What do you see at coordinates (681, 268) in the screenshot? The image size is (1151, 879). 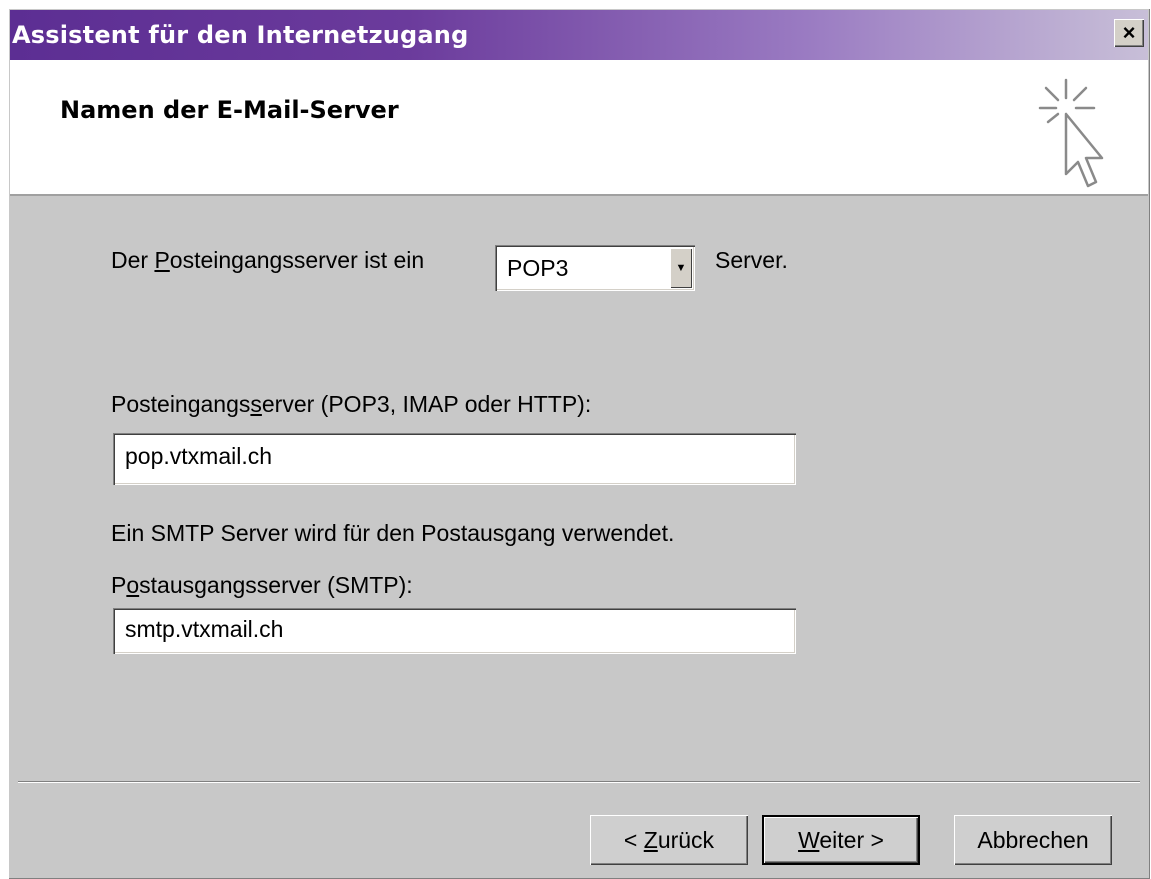 I see `dropdown-arrow-icon: ▼` at bounding box center [681, 268].